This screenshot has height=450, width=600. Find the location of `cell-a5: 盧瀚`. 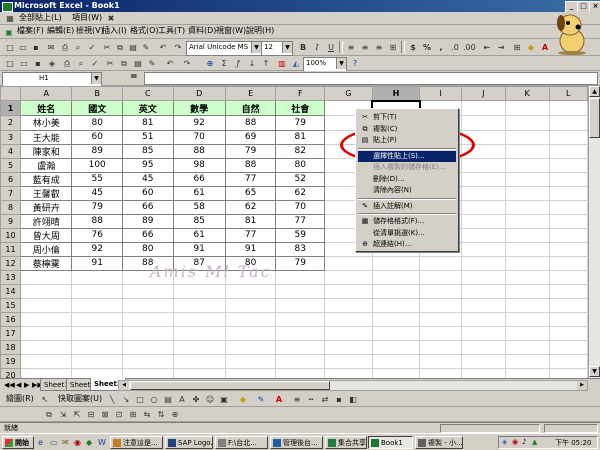

cell-a5: 盧瀚 is located at coordinates (46, 165).